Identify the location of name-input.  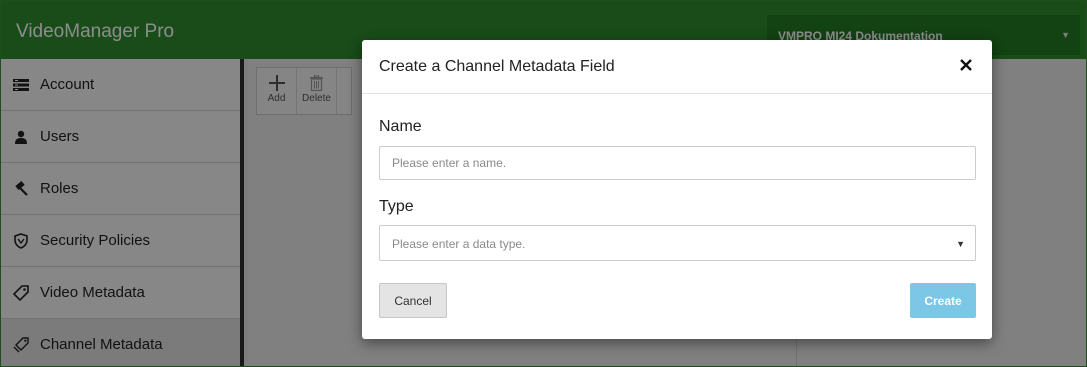
(677, 163).